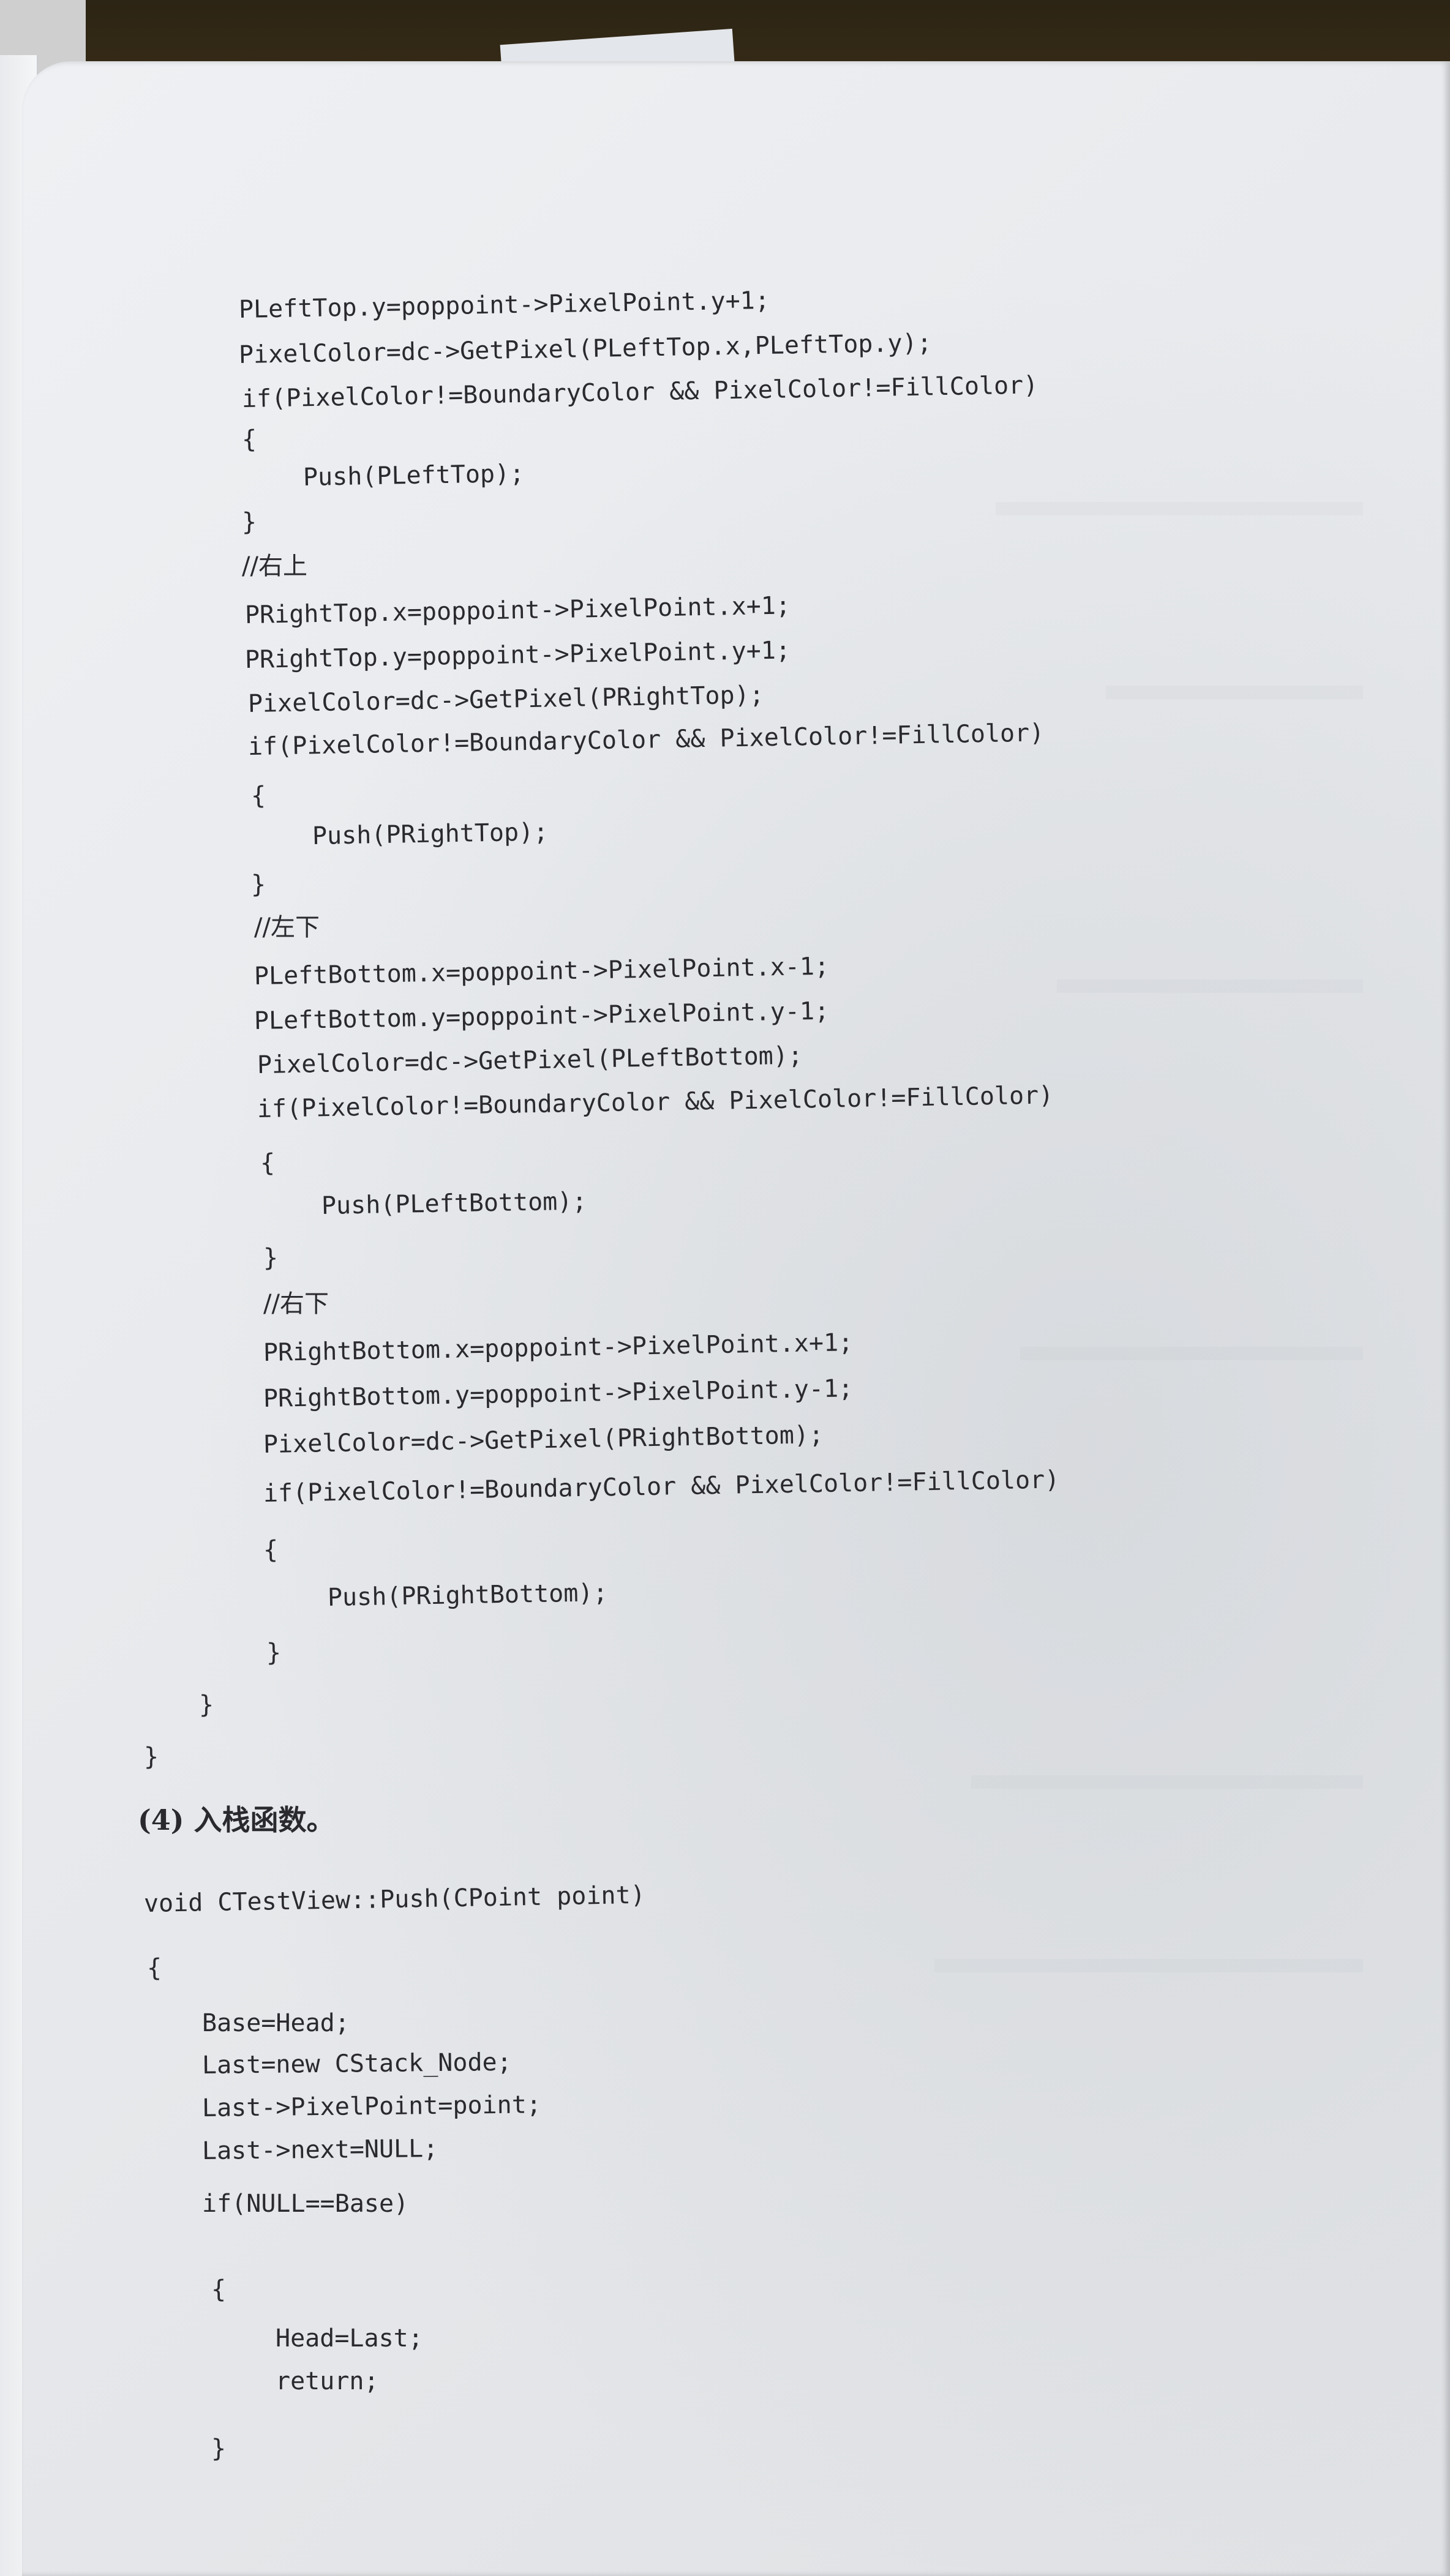 The height and width of the screenshot is (2576, 1450). Describe the element at coordinates (236, 1820) in the screenshot. I see `section-heading: (4) 入栈函数。` at that location.